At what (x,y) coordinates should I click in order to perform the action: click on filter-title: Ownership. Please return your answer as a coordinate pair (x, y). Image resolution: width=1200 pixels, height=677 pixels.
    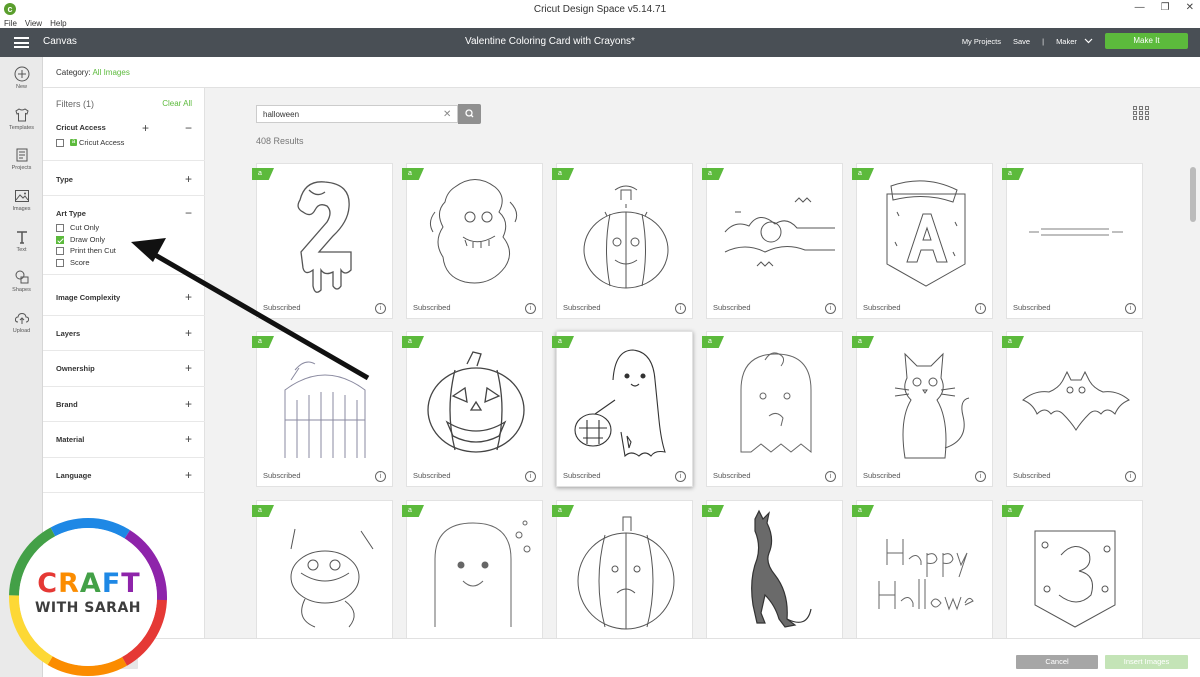
    Looking at the image, I should click on (75, 368).